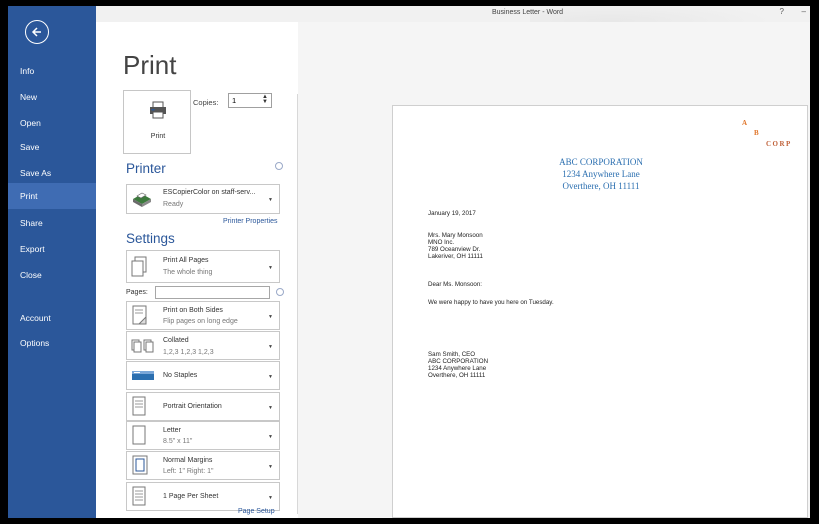 This screenshot has width=819, height=524. What do you see at coordinates (139, 406) in the screenshot?
I see `portrait-icon` at bounding box center [139, 406].